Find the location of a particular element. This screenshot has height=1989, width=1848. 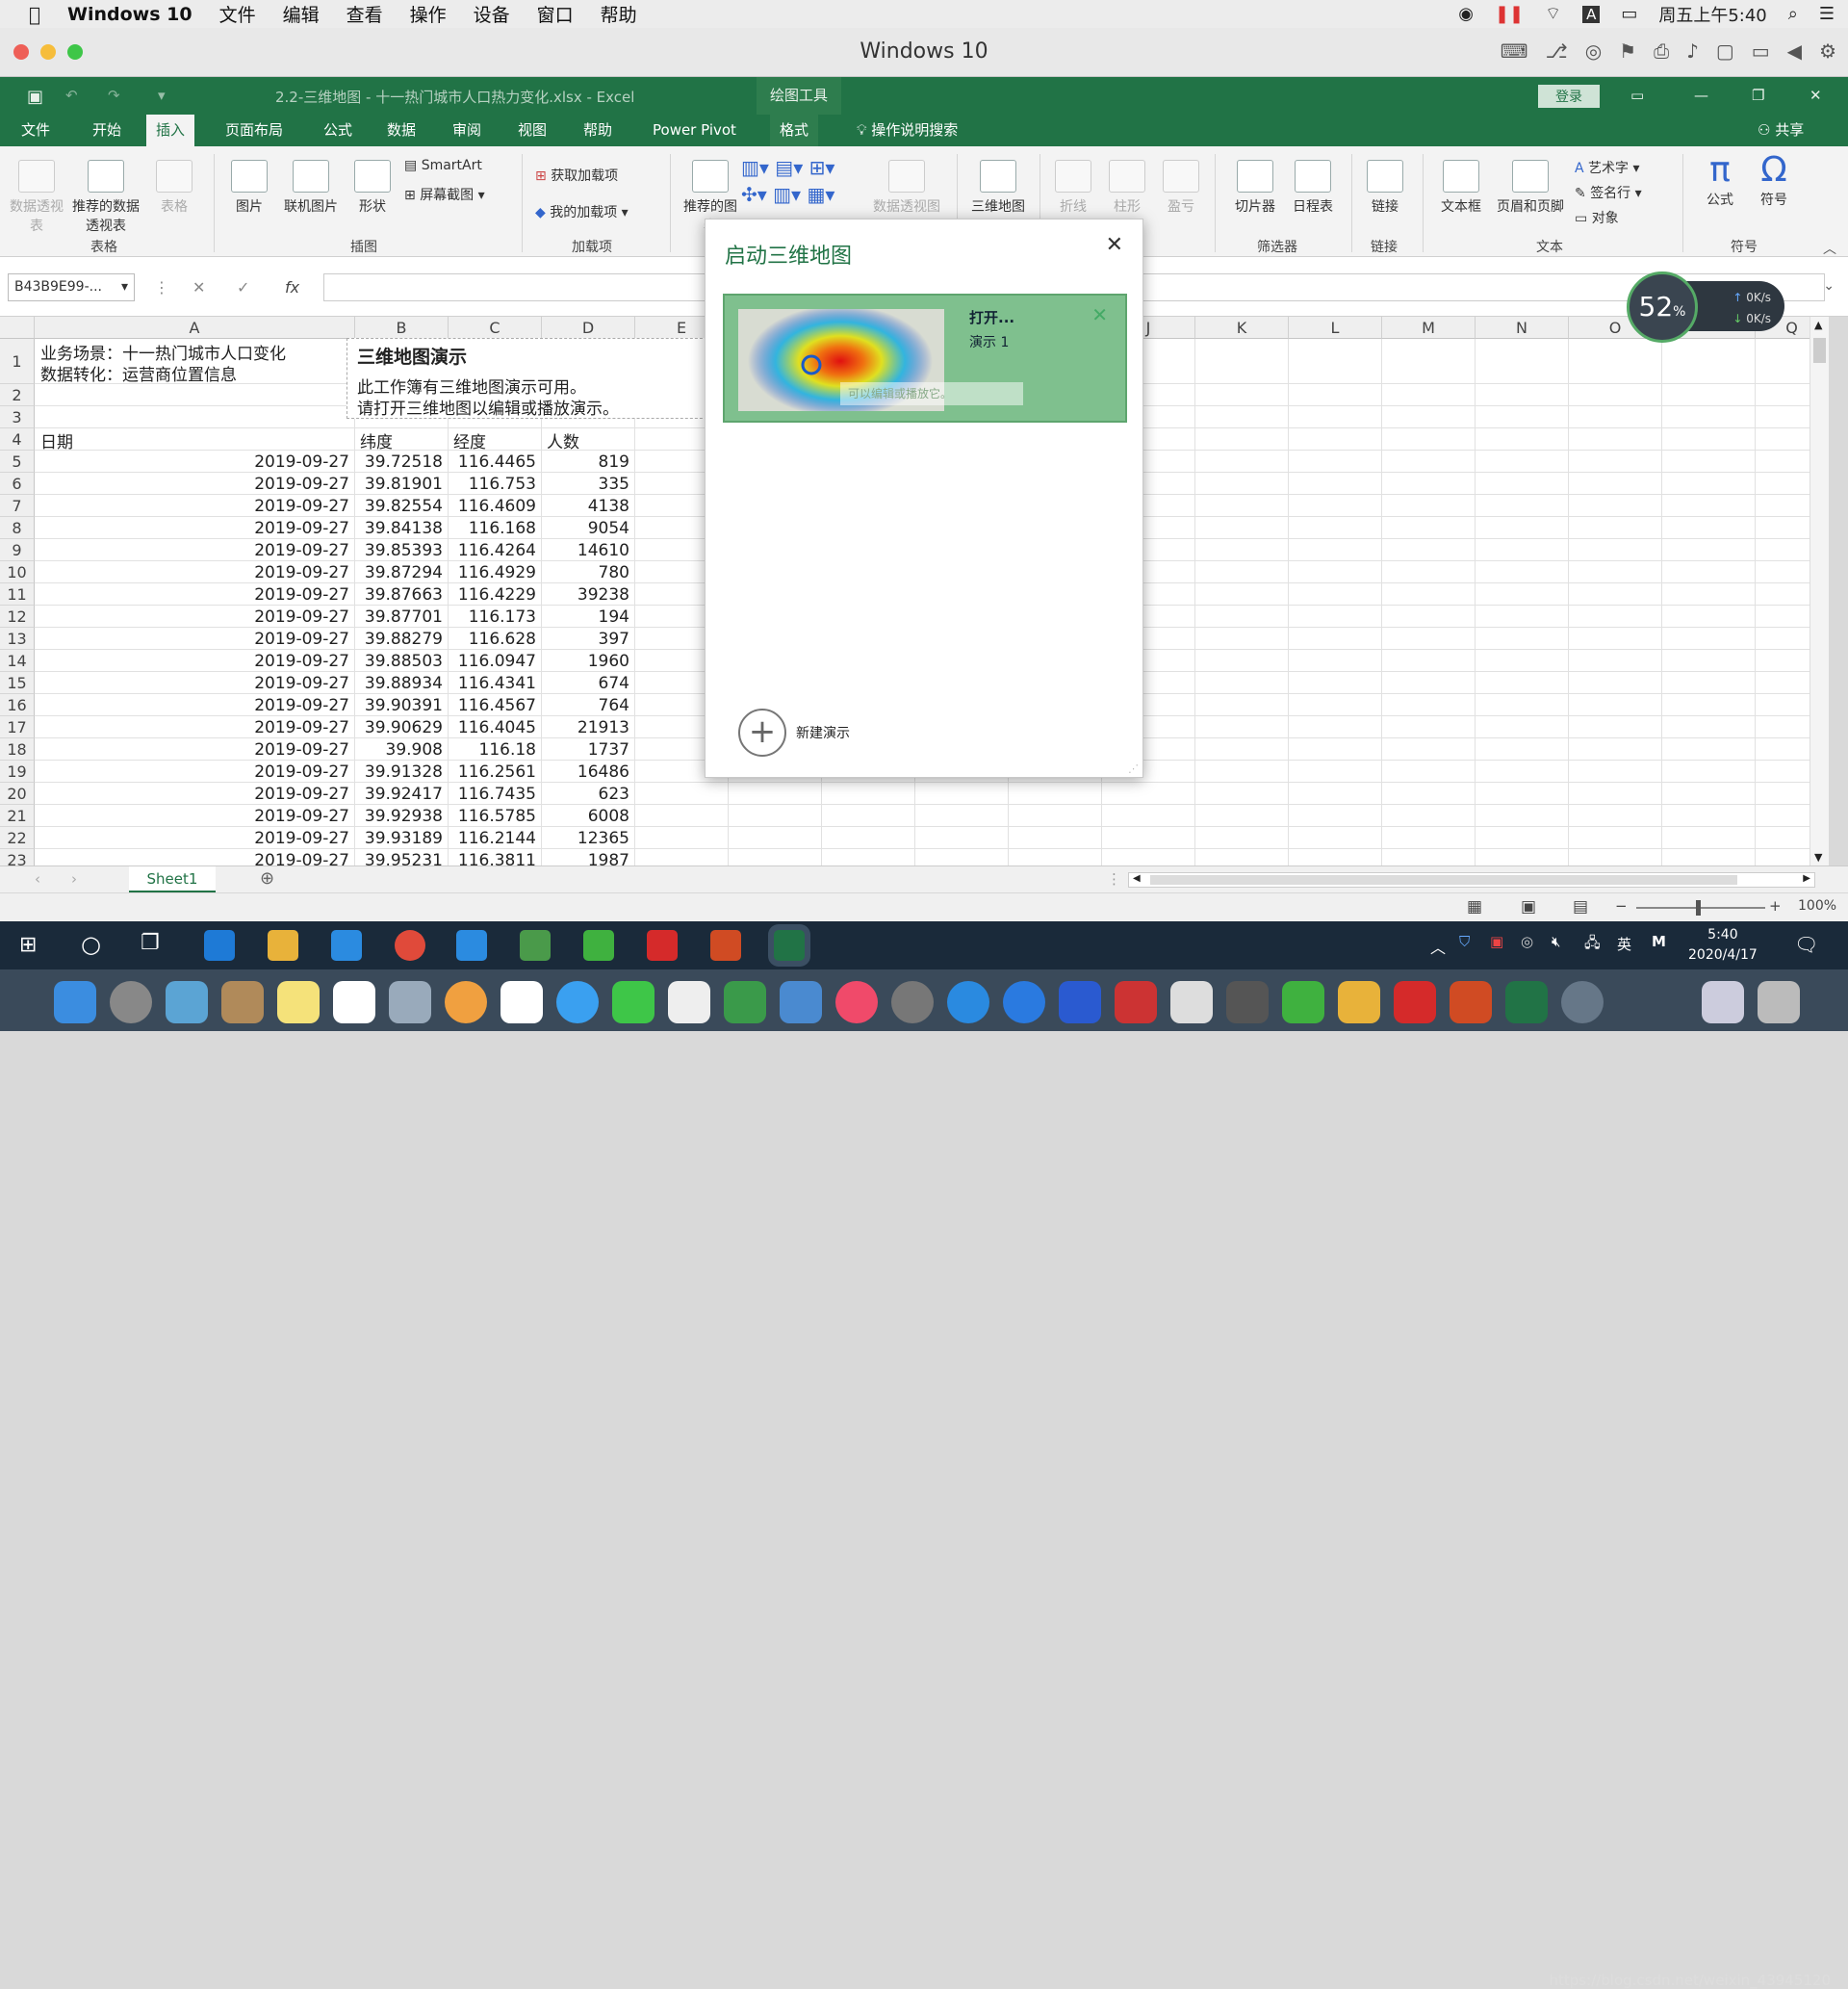

close-box-icon is located at coordinates (1247, 1002).